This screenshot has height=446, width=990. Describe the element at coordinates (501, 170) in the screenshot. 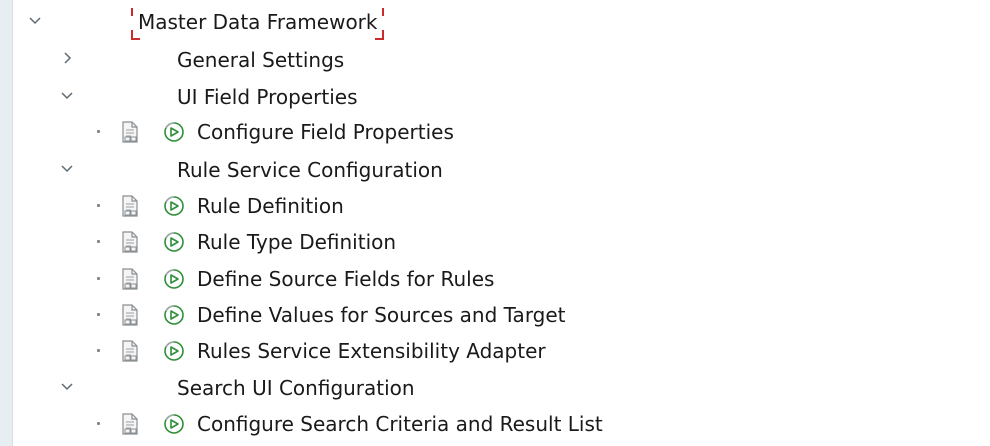

I see `tree-node-rule-service-configuration: Rule Service Configuration` at that location.